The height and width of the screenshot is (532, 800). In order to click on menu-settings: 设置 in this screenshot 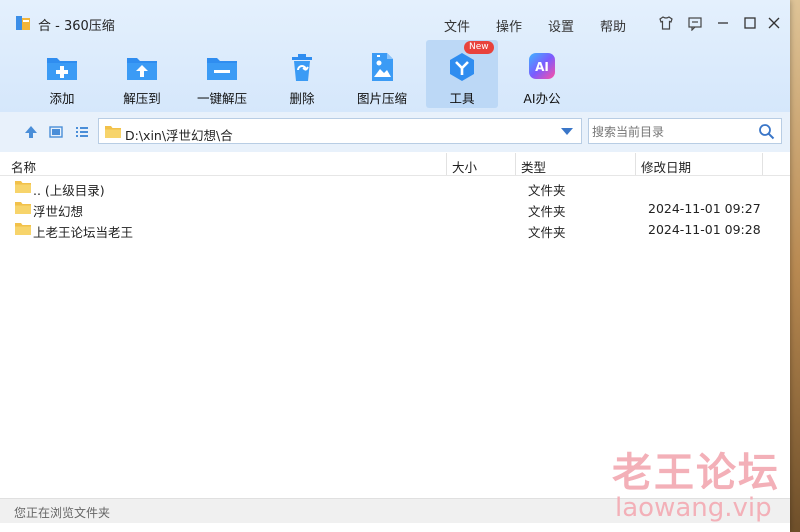, I will do `click(561, 25)`.